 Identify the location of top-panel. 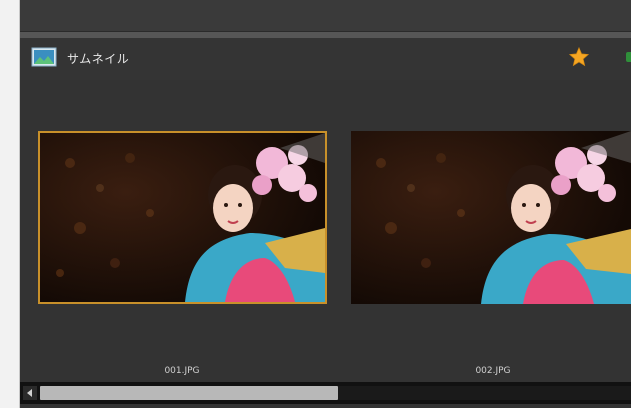
(325, 16).